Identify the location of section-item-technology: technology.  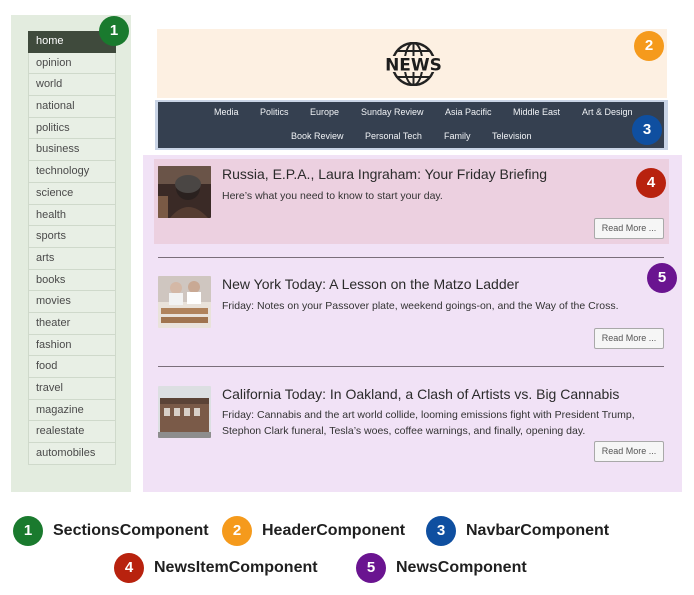
(72, 172).